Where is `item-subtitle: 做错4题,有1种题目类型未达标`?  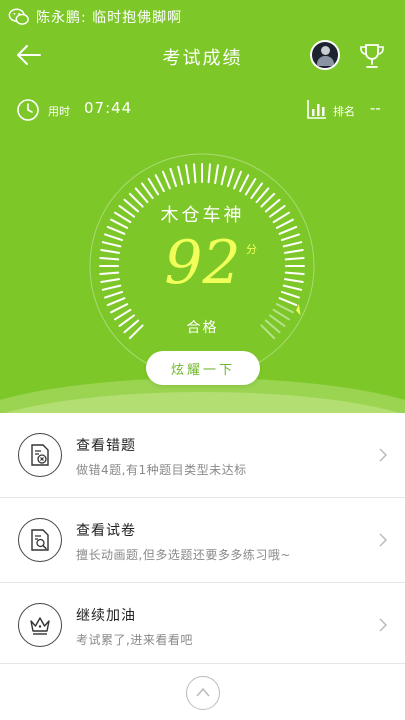 item-subtitle: 做错4题,有1种题目类型未达标 is located at coordinates (161, 470).